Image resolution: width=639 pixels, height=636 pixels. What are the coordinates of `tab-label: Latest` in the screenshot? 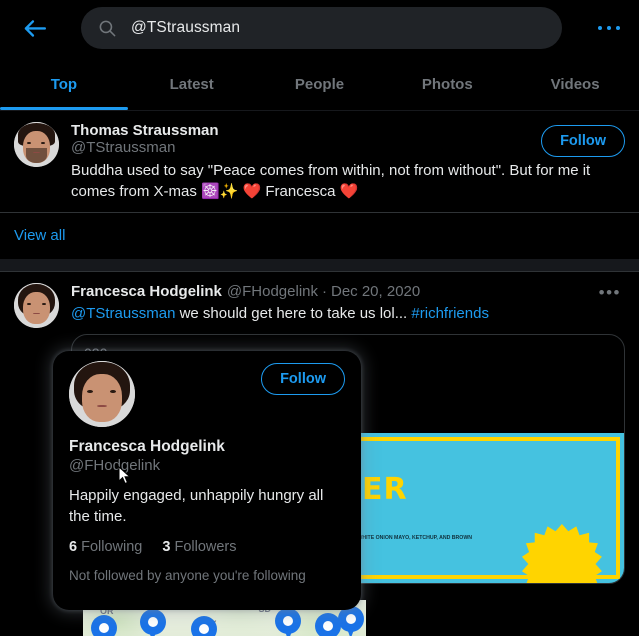 It's located at (191, 84).